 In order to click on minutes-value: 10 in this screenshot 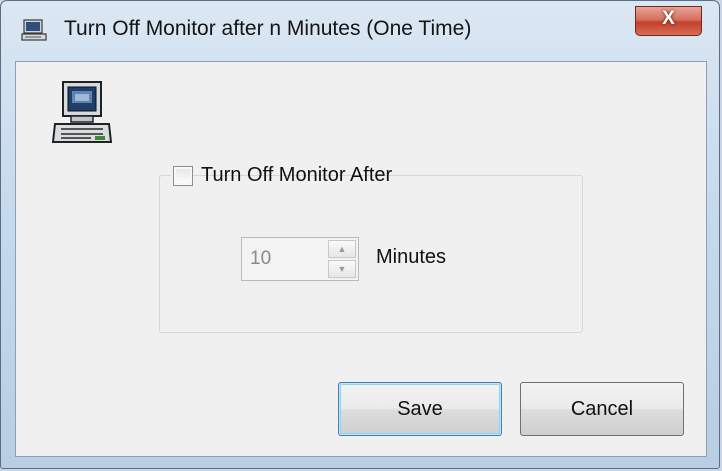, I will do `click(260, 259)`.